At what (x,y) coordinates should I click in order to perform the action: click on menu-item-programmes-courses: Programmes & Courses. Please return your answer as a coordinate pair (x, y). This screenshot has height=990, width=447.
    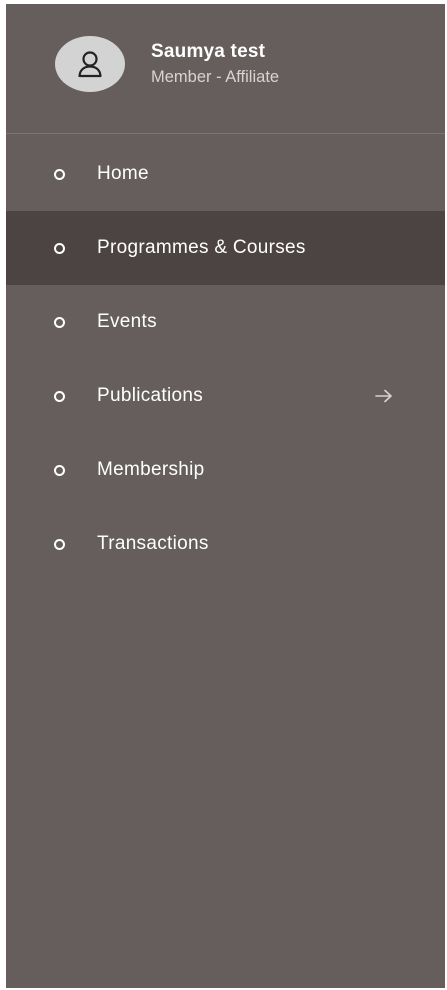
    Looking at the image, I should click on (225, 248).